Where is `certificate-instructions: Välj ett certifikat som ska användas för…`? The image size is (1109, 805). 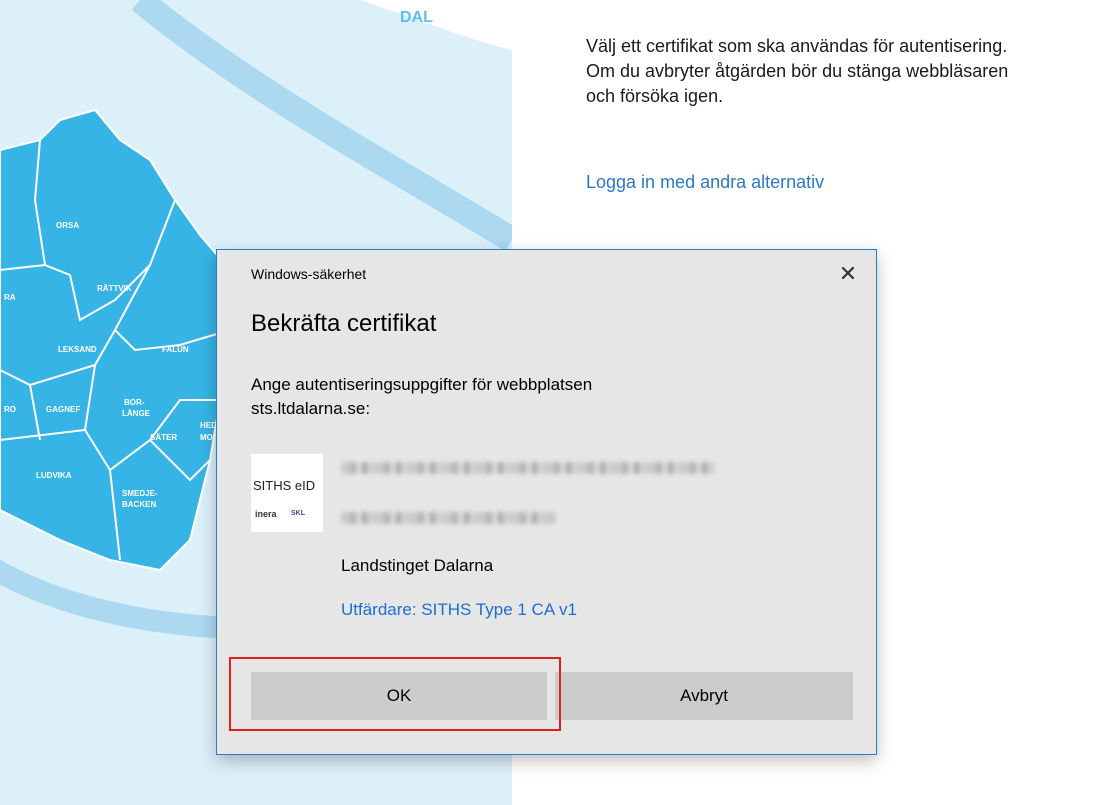 certificate-instructions: Välj ett certifikat som ska användas för… is located at coordinates (846, 71).